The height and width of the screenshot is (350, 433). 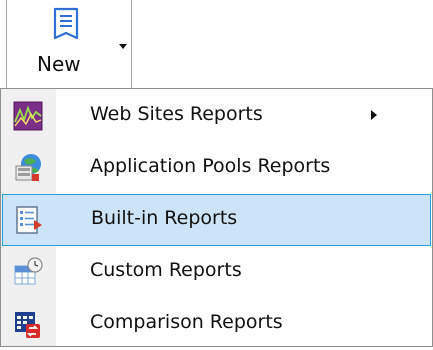 What do you see at coordinates (166, 270) in the screenshot?
I see `menu-item-label: Custom Reports` at bounding box center [166, 270].